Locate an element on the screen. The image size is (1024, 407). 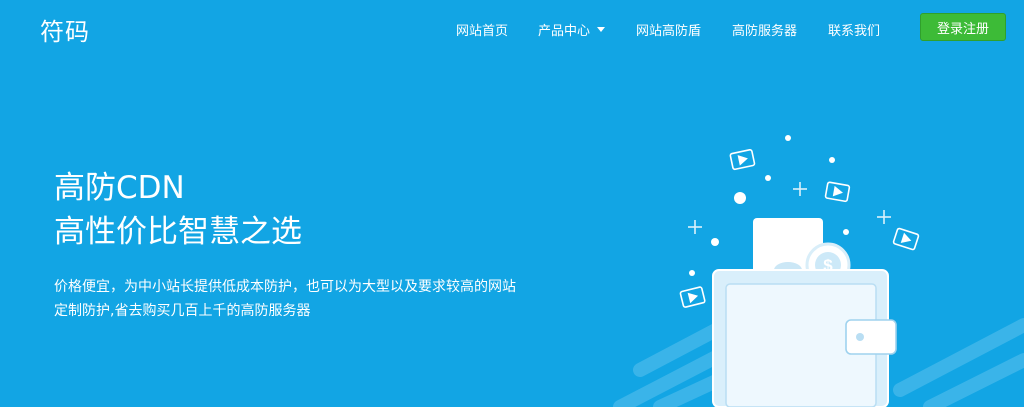
hero-title-line-2: 高性价比智慧之选 is located at coordinates (178, 232).